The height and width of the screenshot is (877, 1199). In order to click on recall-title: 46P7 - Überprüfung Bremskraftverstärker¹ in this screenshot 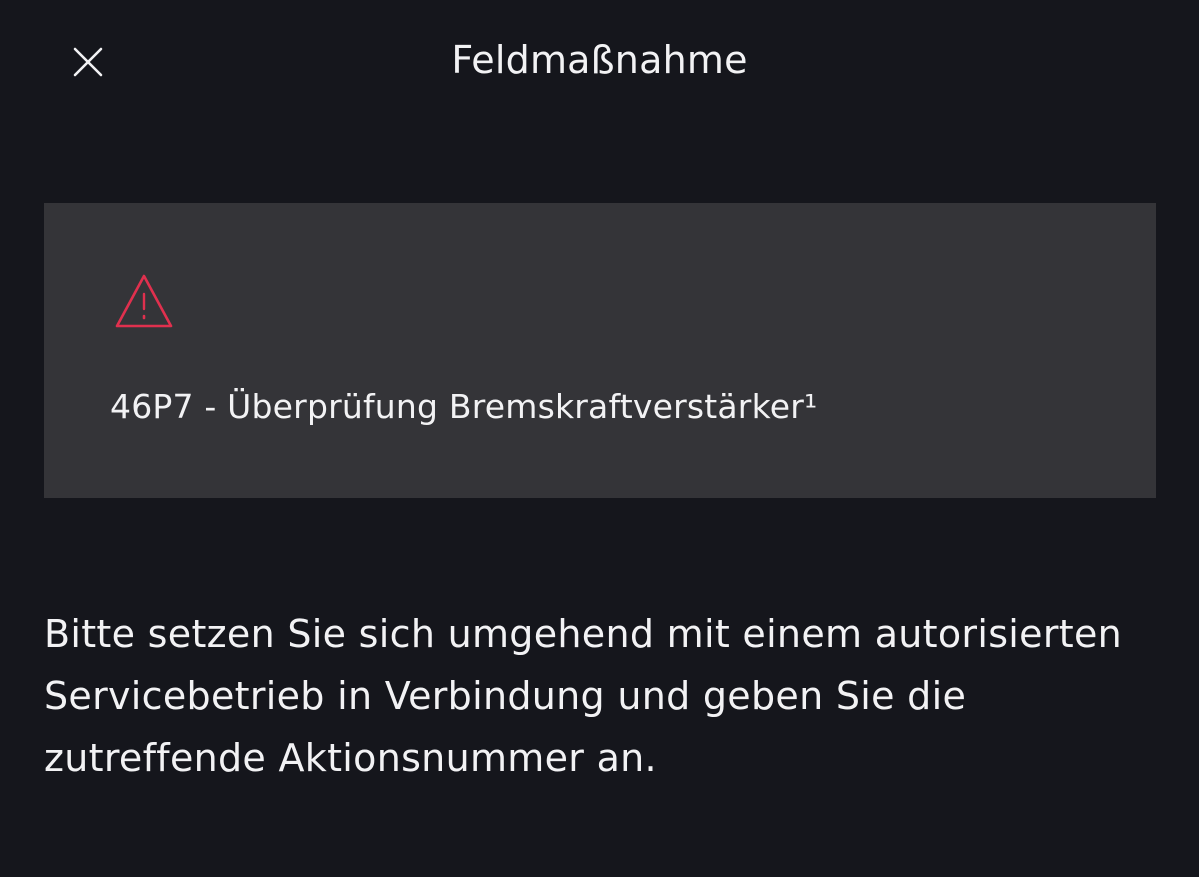, I will do `click(464, 406)`.